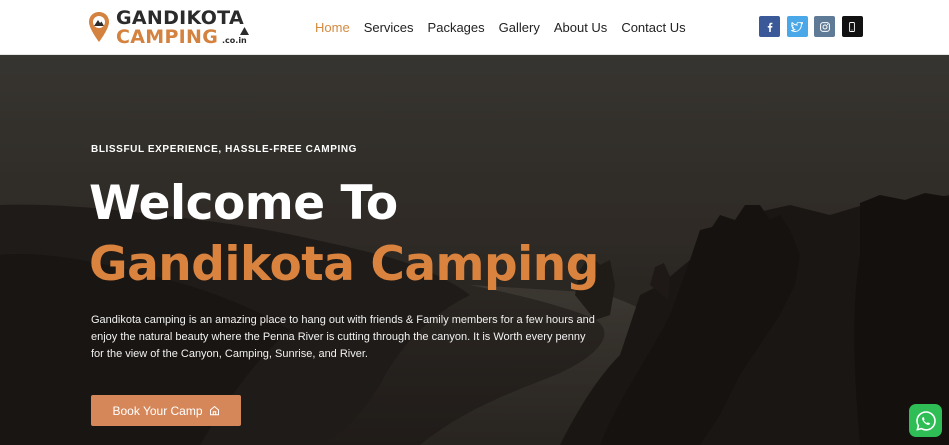 The height and width of the screenshot is (445, 949). I want to click on twitter-icon, so click(797, 26).